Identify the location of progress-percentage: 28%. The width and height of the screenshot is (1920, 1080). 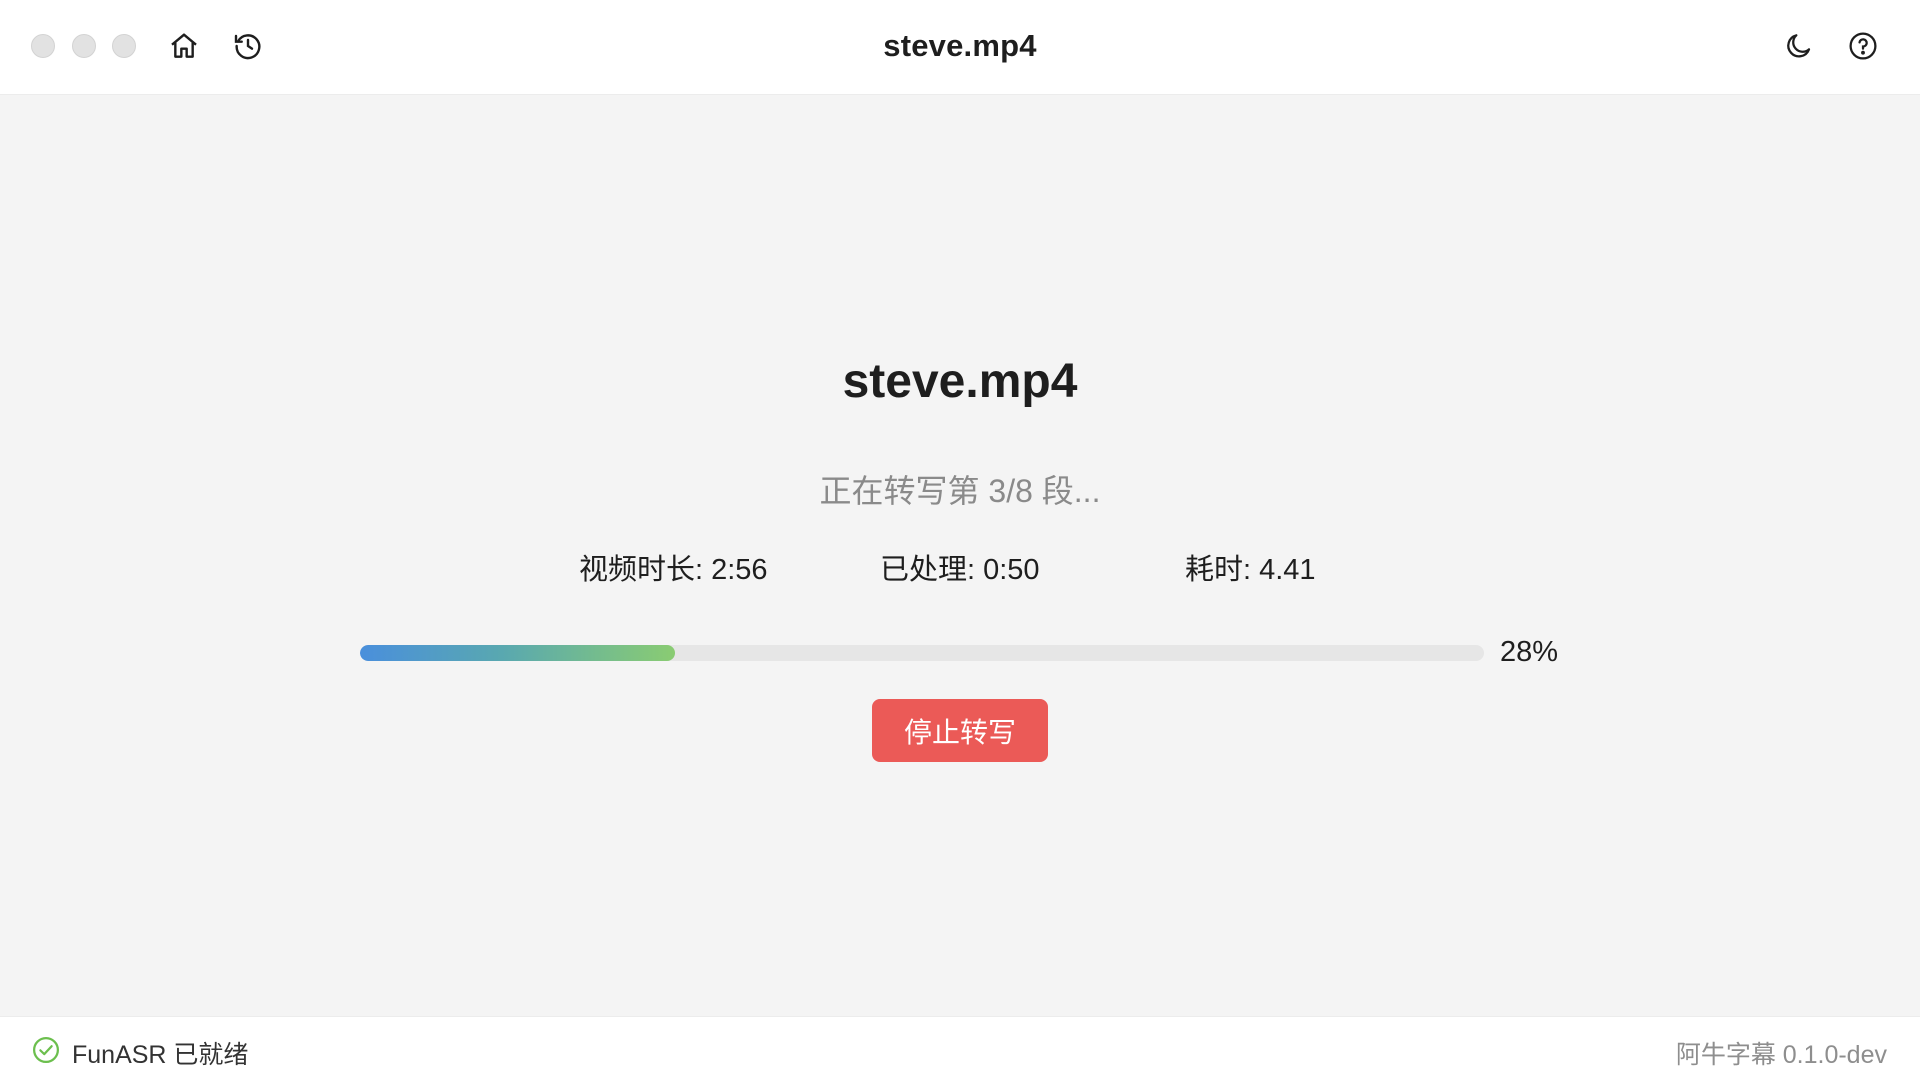
(1529, 652).